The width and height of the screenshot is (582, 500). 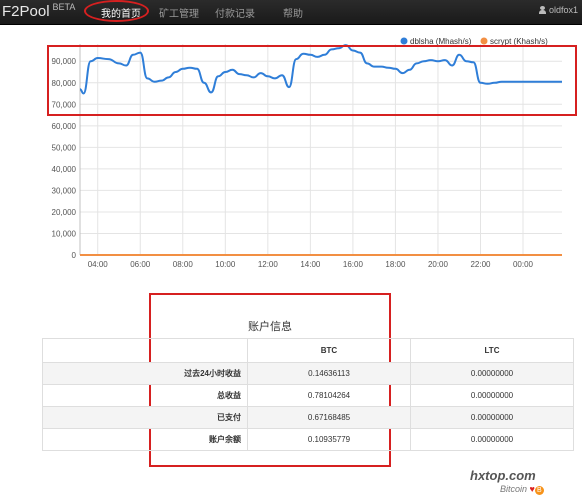 What do you see at coordinates (320, 69) in the screenshot?
I see `series-line-dblsha` at bounding box center [320, 69].